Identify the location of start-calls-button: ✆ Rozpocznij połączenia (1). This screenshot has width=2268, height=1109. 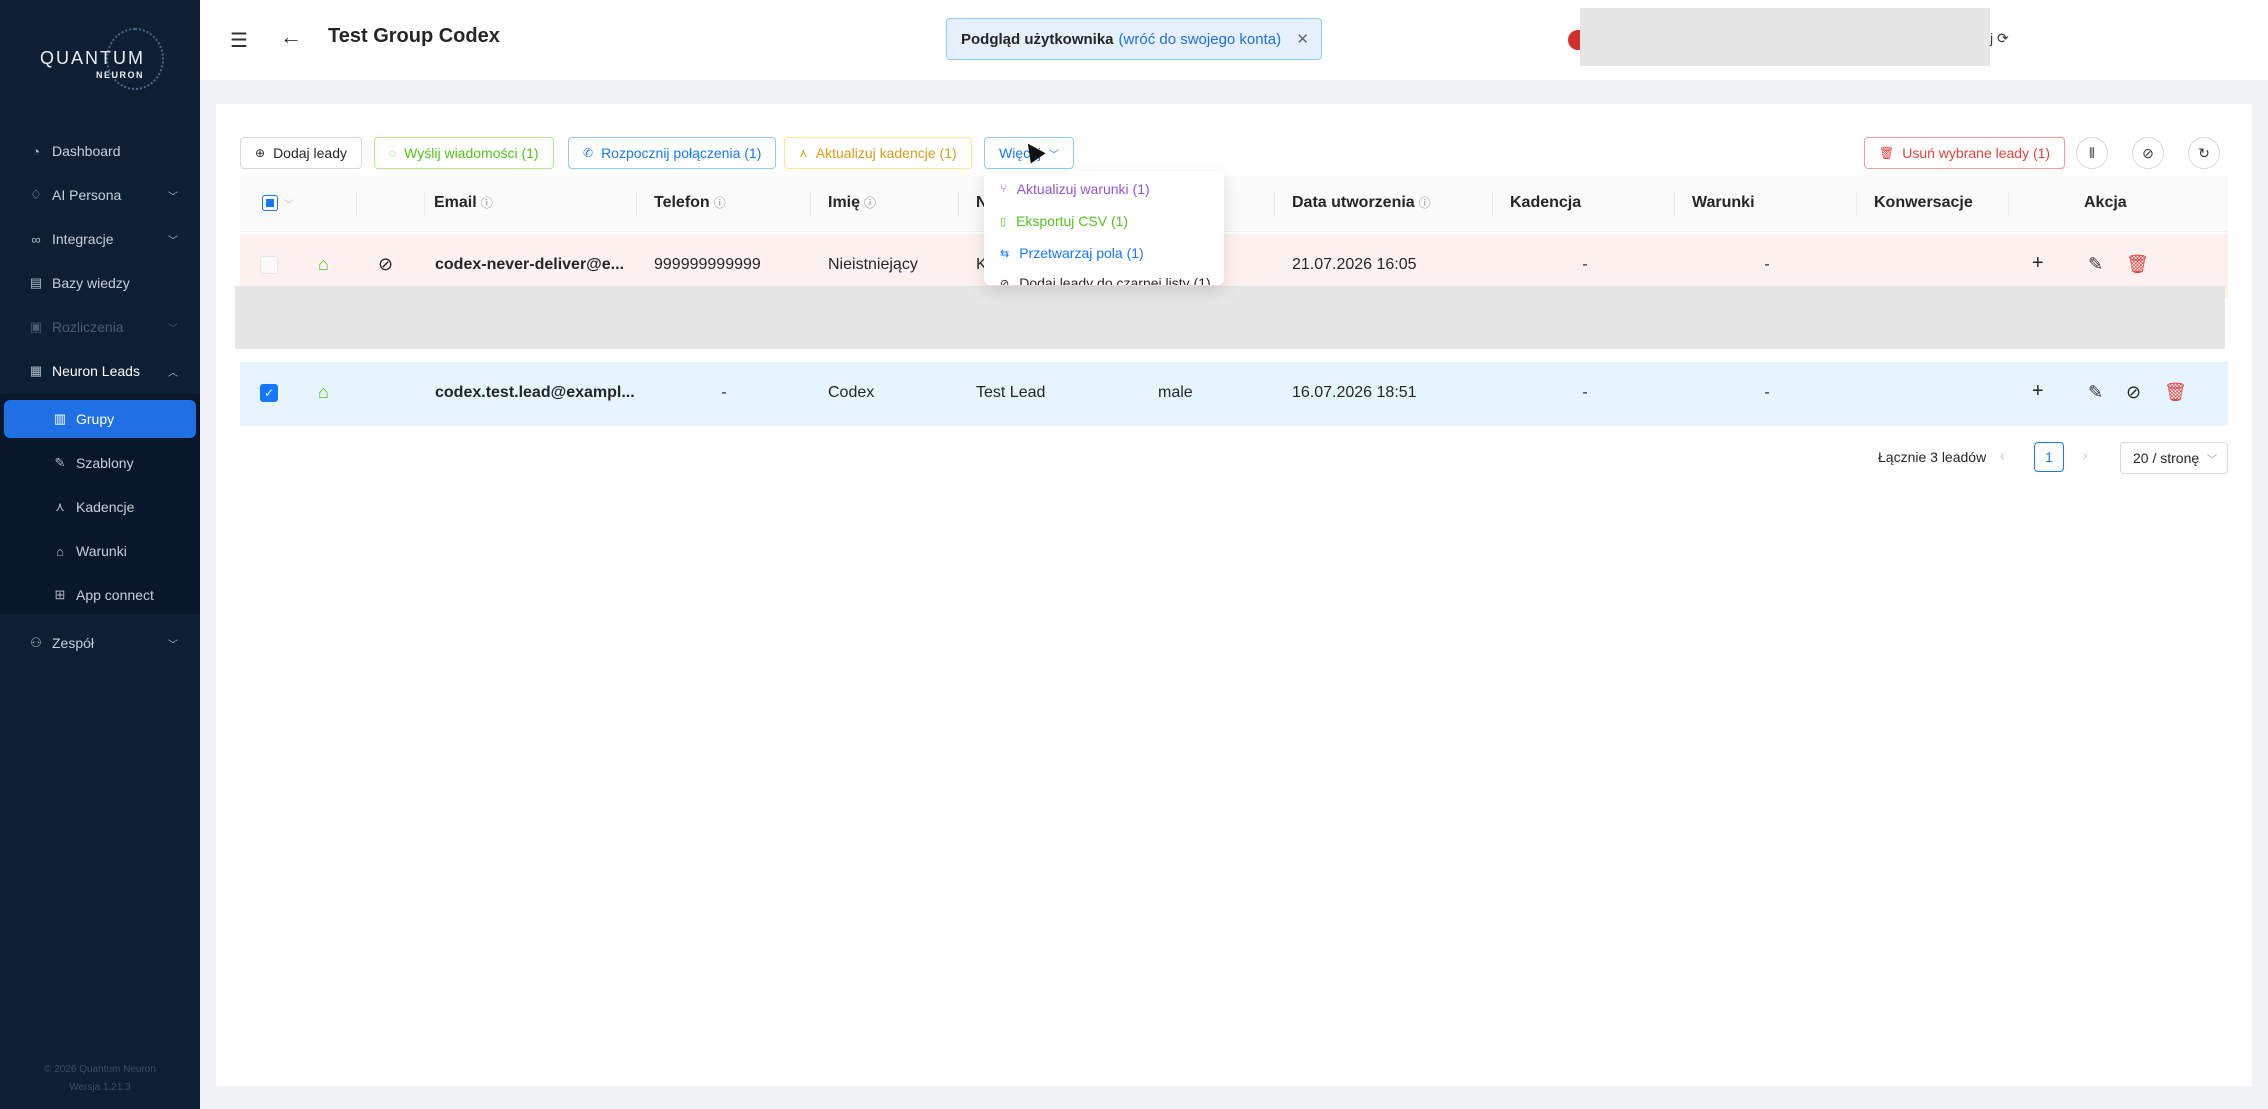
(672, 153).